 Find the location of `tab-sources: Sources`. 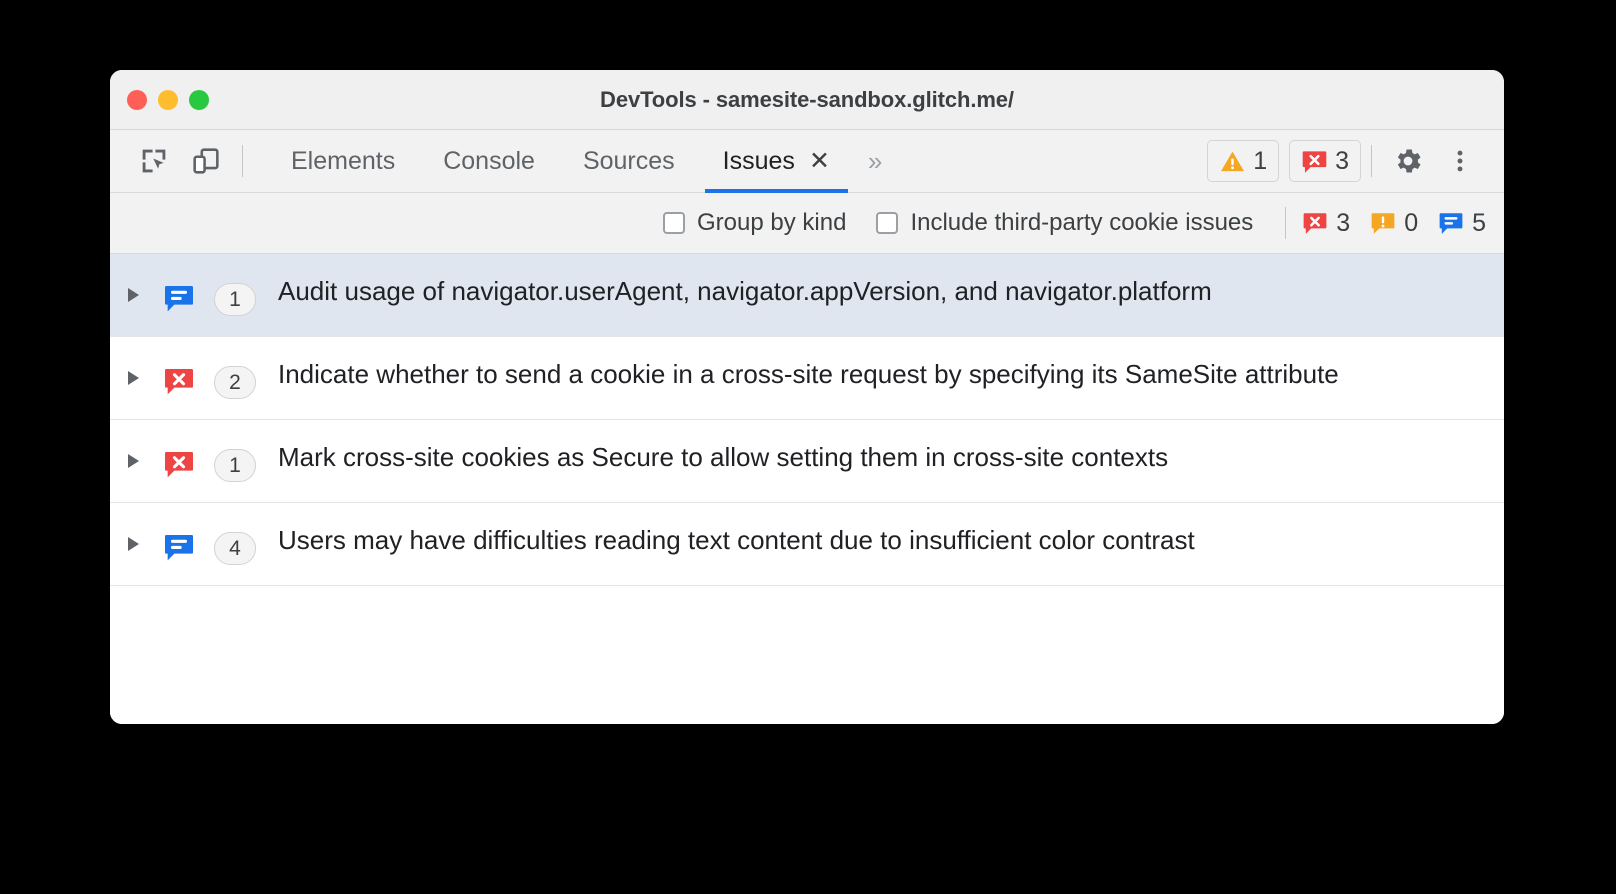

tab-sources: Sources is located at coordinates (629, 161).